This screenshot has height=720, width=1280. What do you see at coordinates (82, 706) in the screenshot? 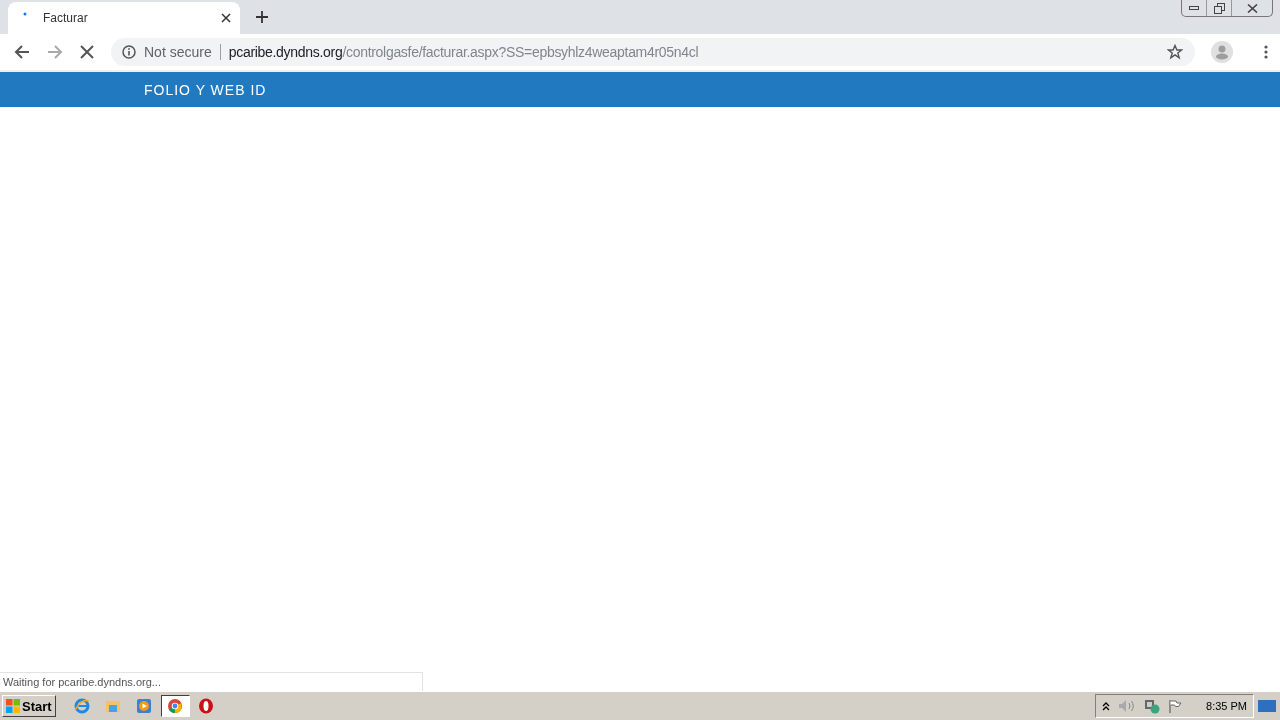
I see `globe-e-icon` at bounding box center [82, 706].